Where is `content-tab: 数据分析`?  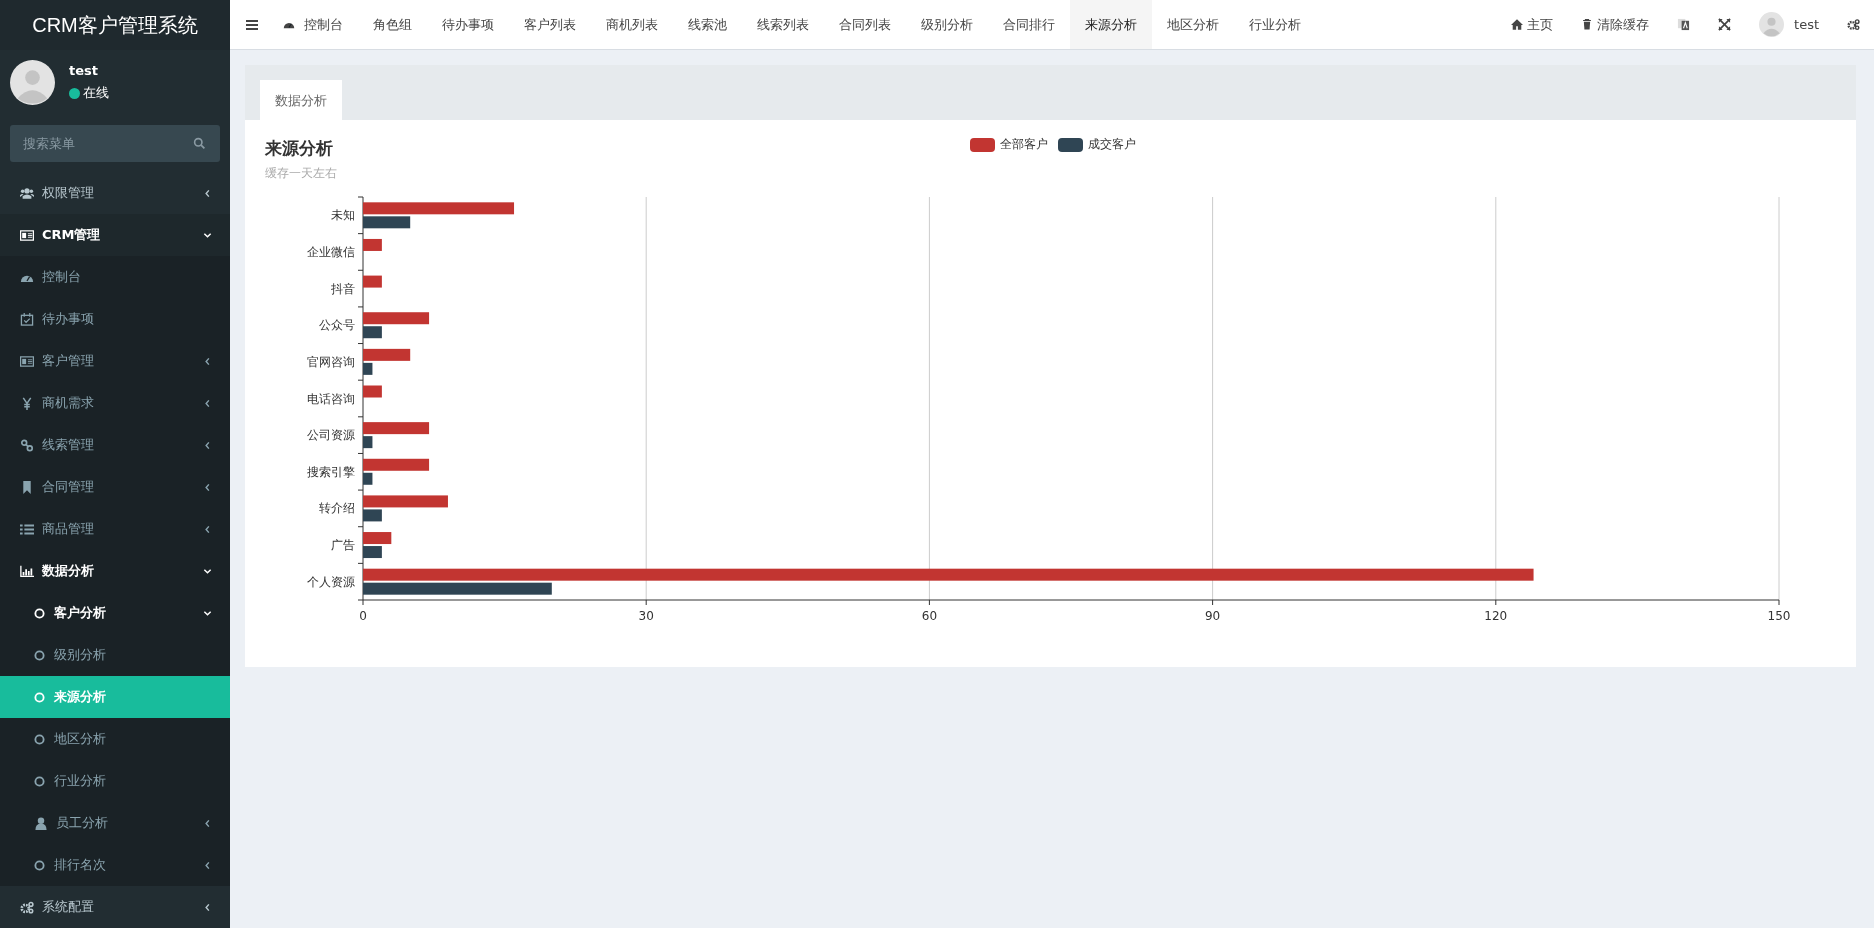 content-tab: 数据分析 is located at coordinates (301, 100).